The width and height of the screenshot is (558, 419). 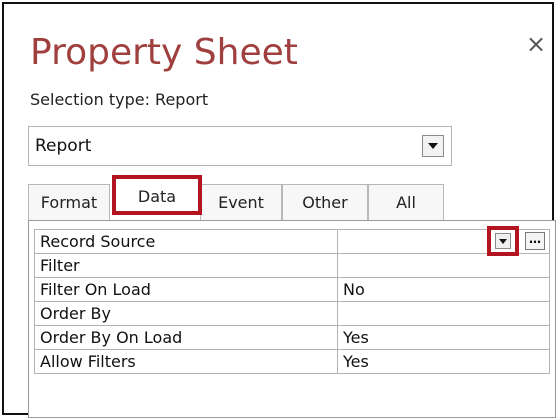 I want to click on property-value: No, so click(x=443, y=289).